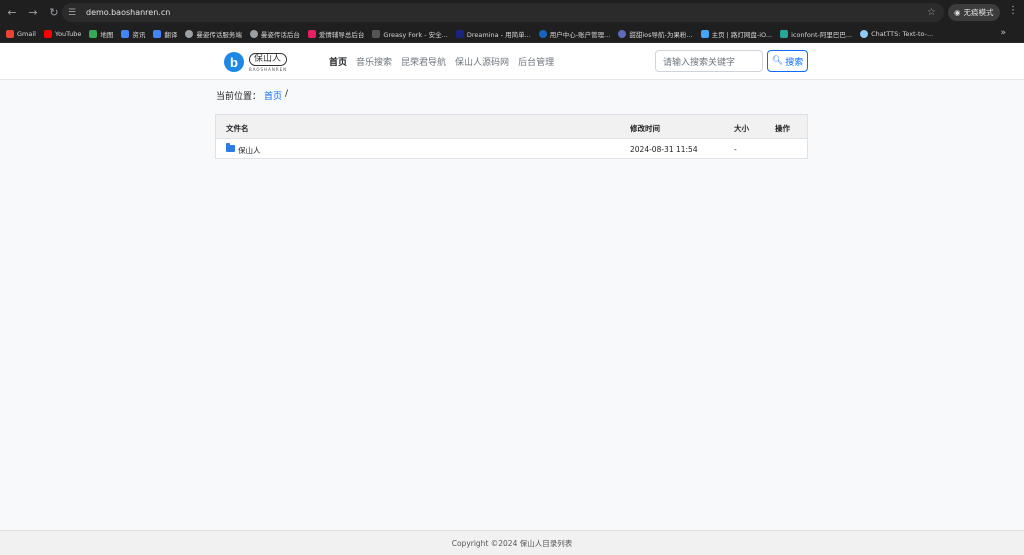 This screenshot has width=1024, height=555. What do you see at coordinates (75, 13) in the screenshot?
I see `site-info-icon: ☰` at bounding box center [75, 13].